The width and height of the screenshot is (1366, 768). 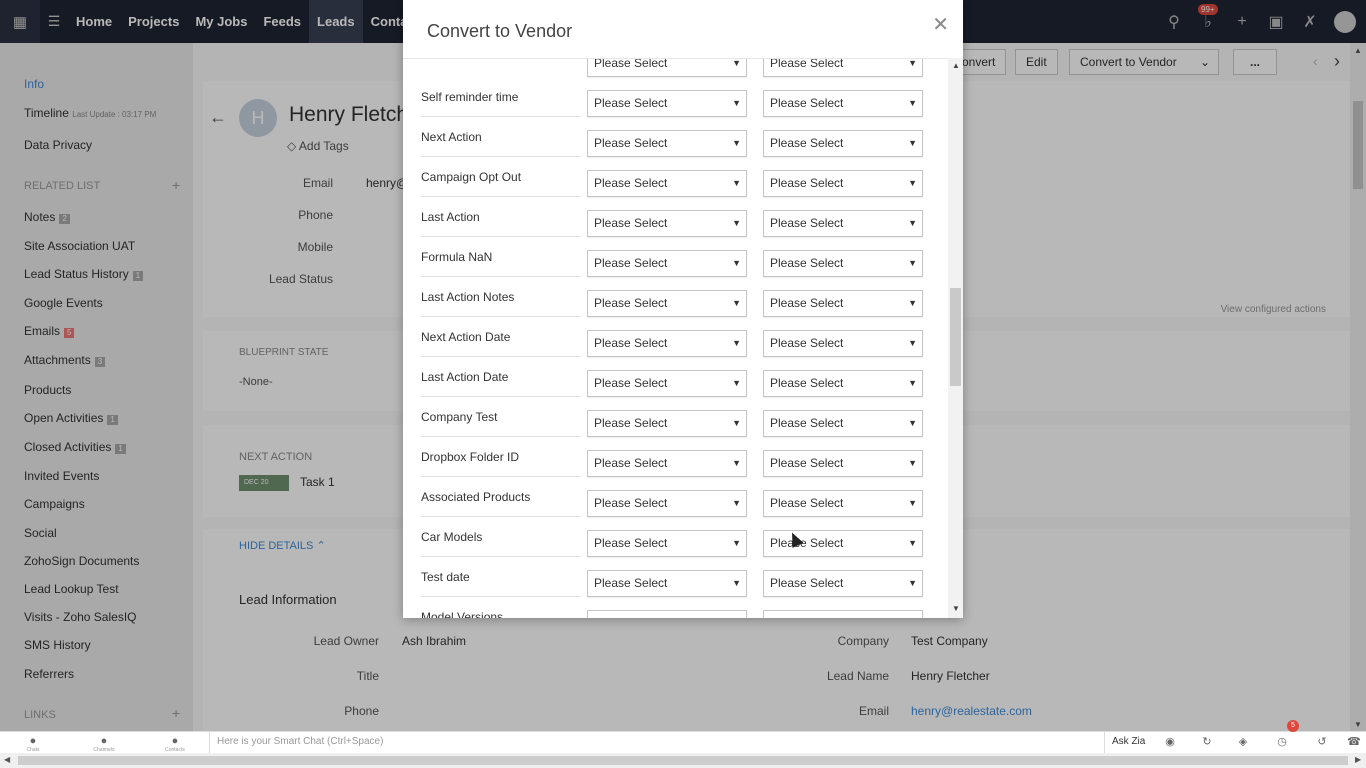 I want to click on field-label: Last Action, so click(x=450, y=217).